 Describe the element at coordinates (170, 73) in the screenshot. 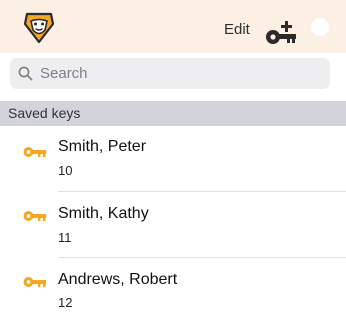

I see `search-input: Search` at that location.